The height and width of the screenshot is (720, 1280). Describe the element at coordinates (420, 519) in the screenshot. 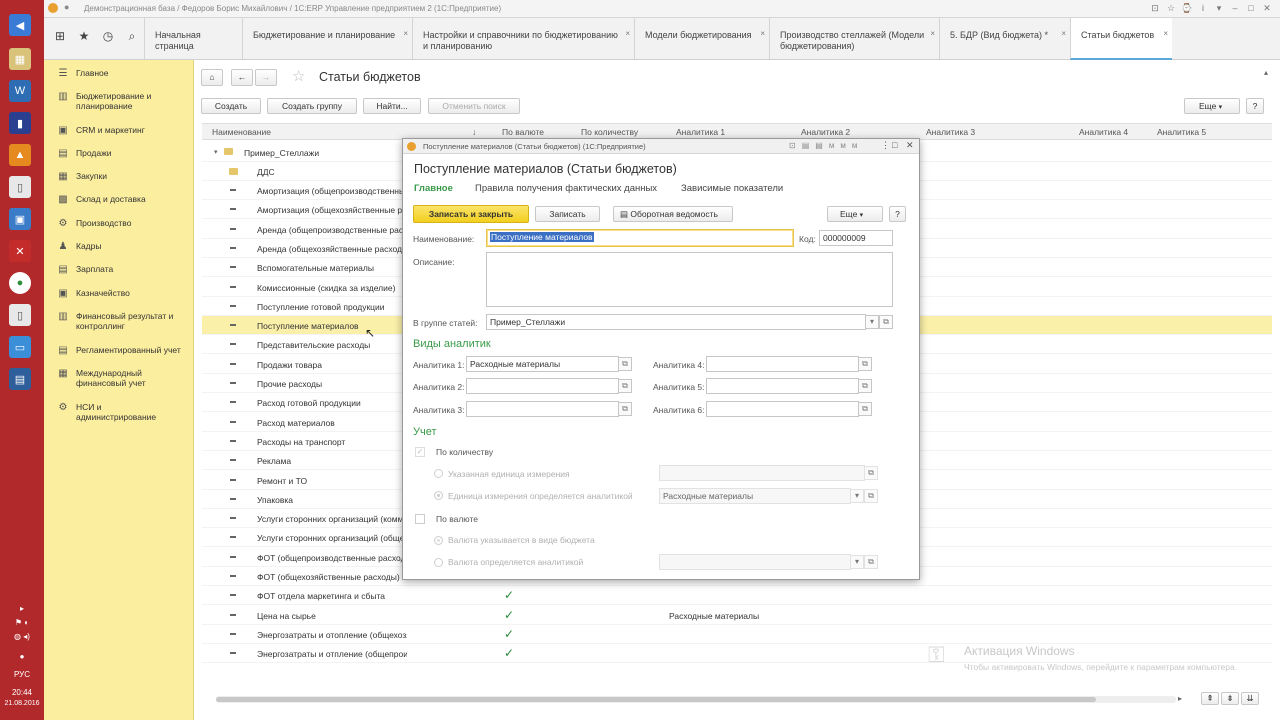

I see `by-currency-checkbox` at that location.